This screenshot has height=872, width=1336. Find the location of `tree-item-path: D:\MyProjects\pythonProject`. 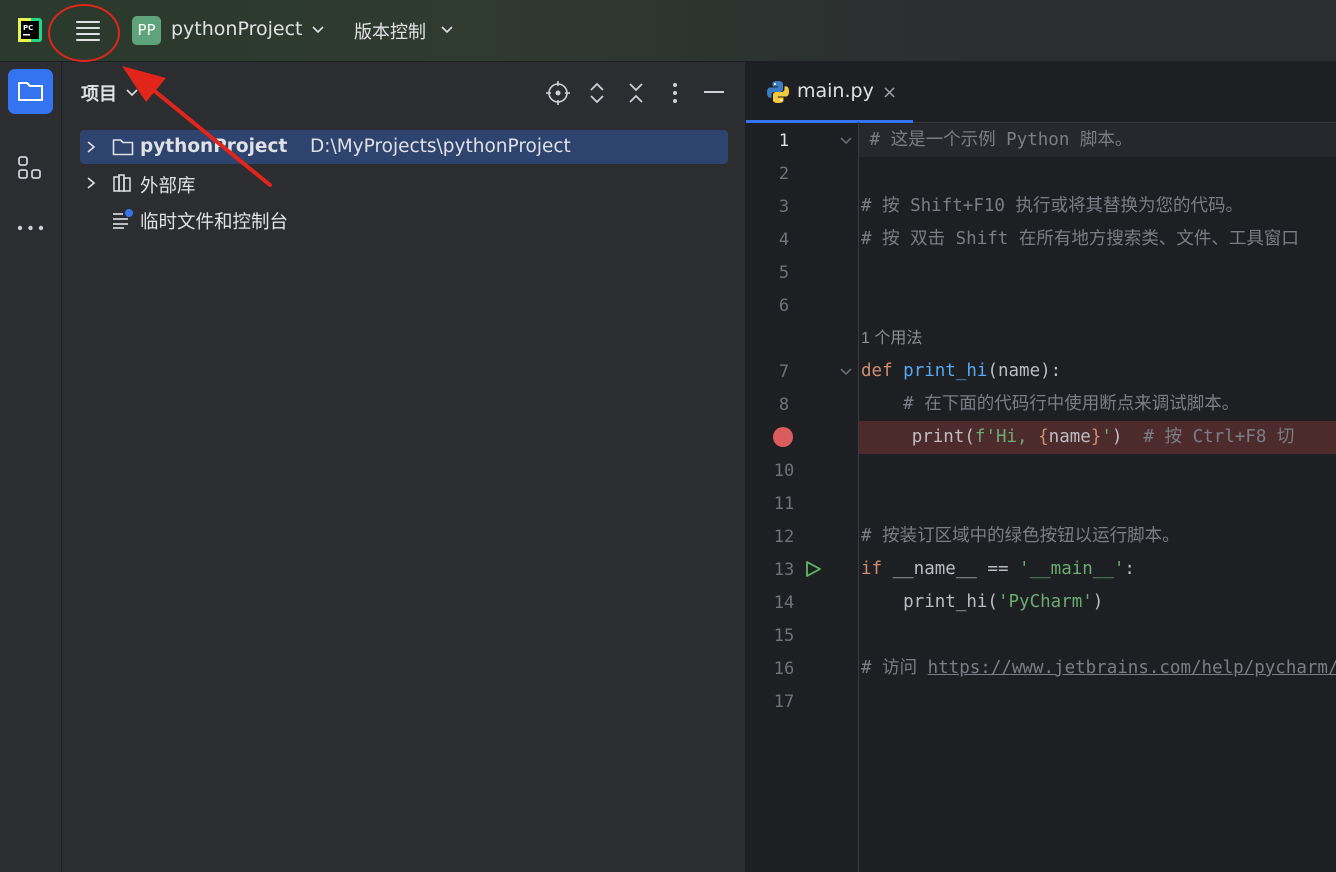

tree-item-path: D:\MyProjects\pythonProject is located at coordinates (440, 146).